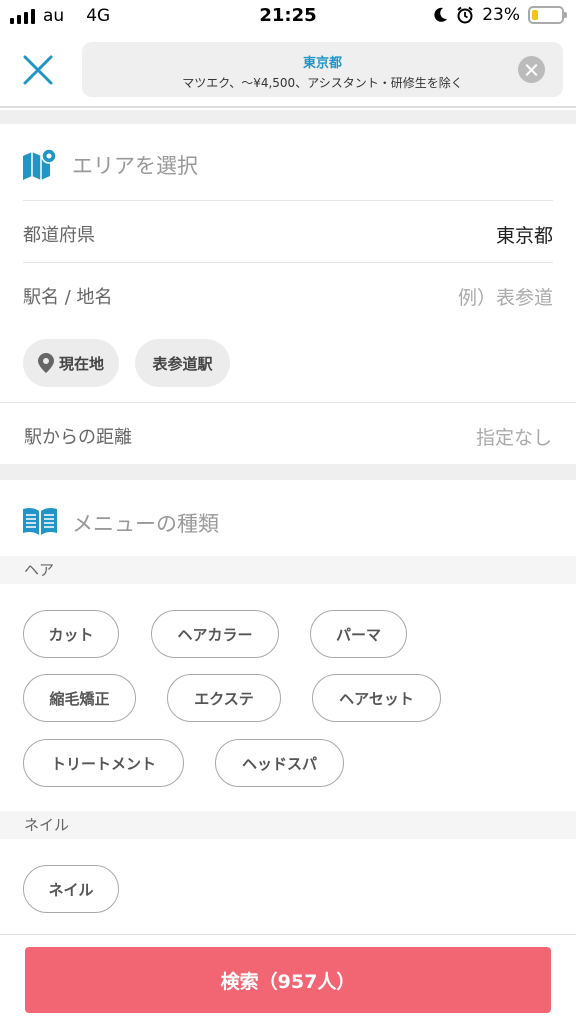  What do you see at coordinates (45, 363) in the screenshot?
I see `location-pin-icon` at bounding box center [45, 363].